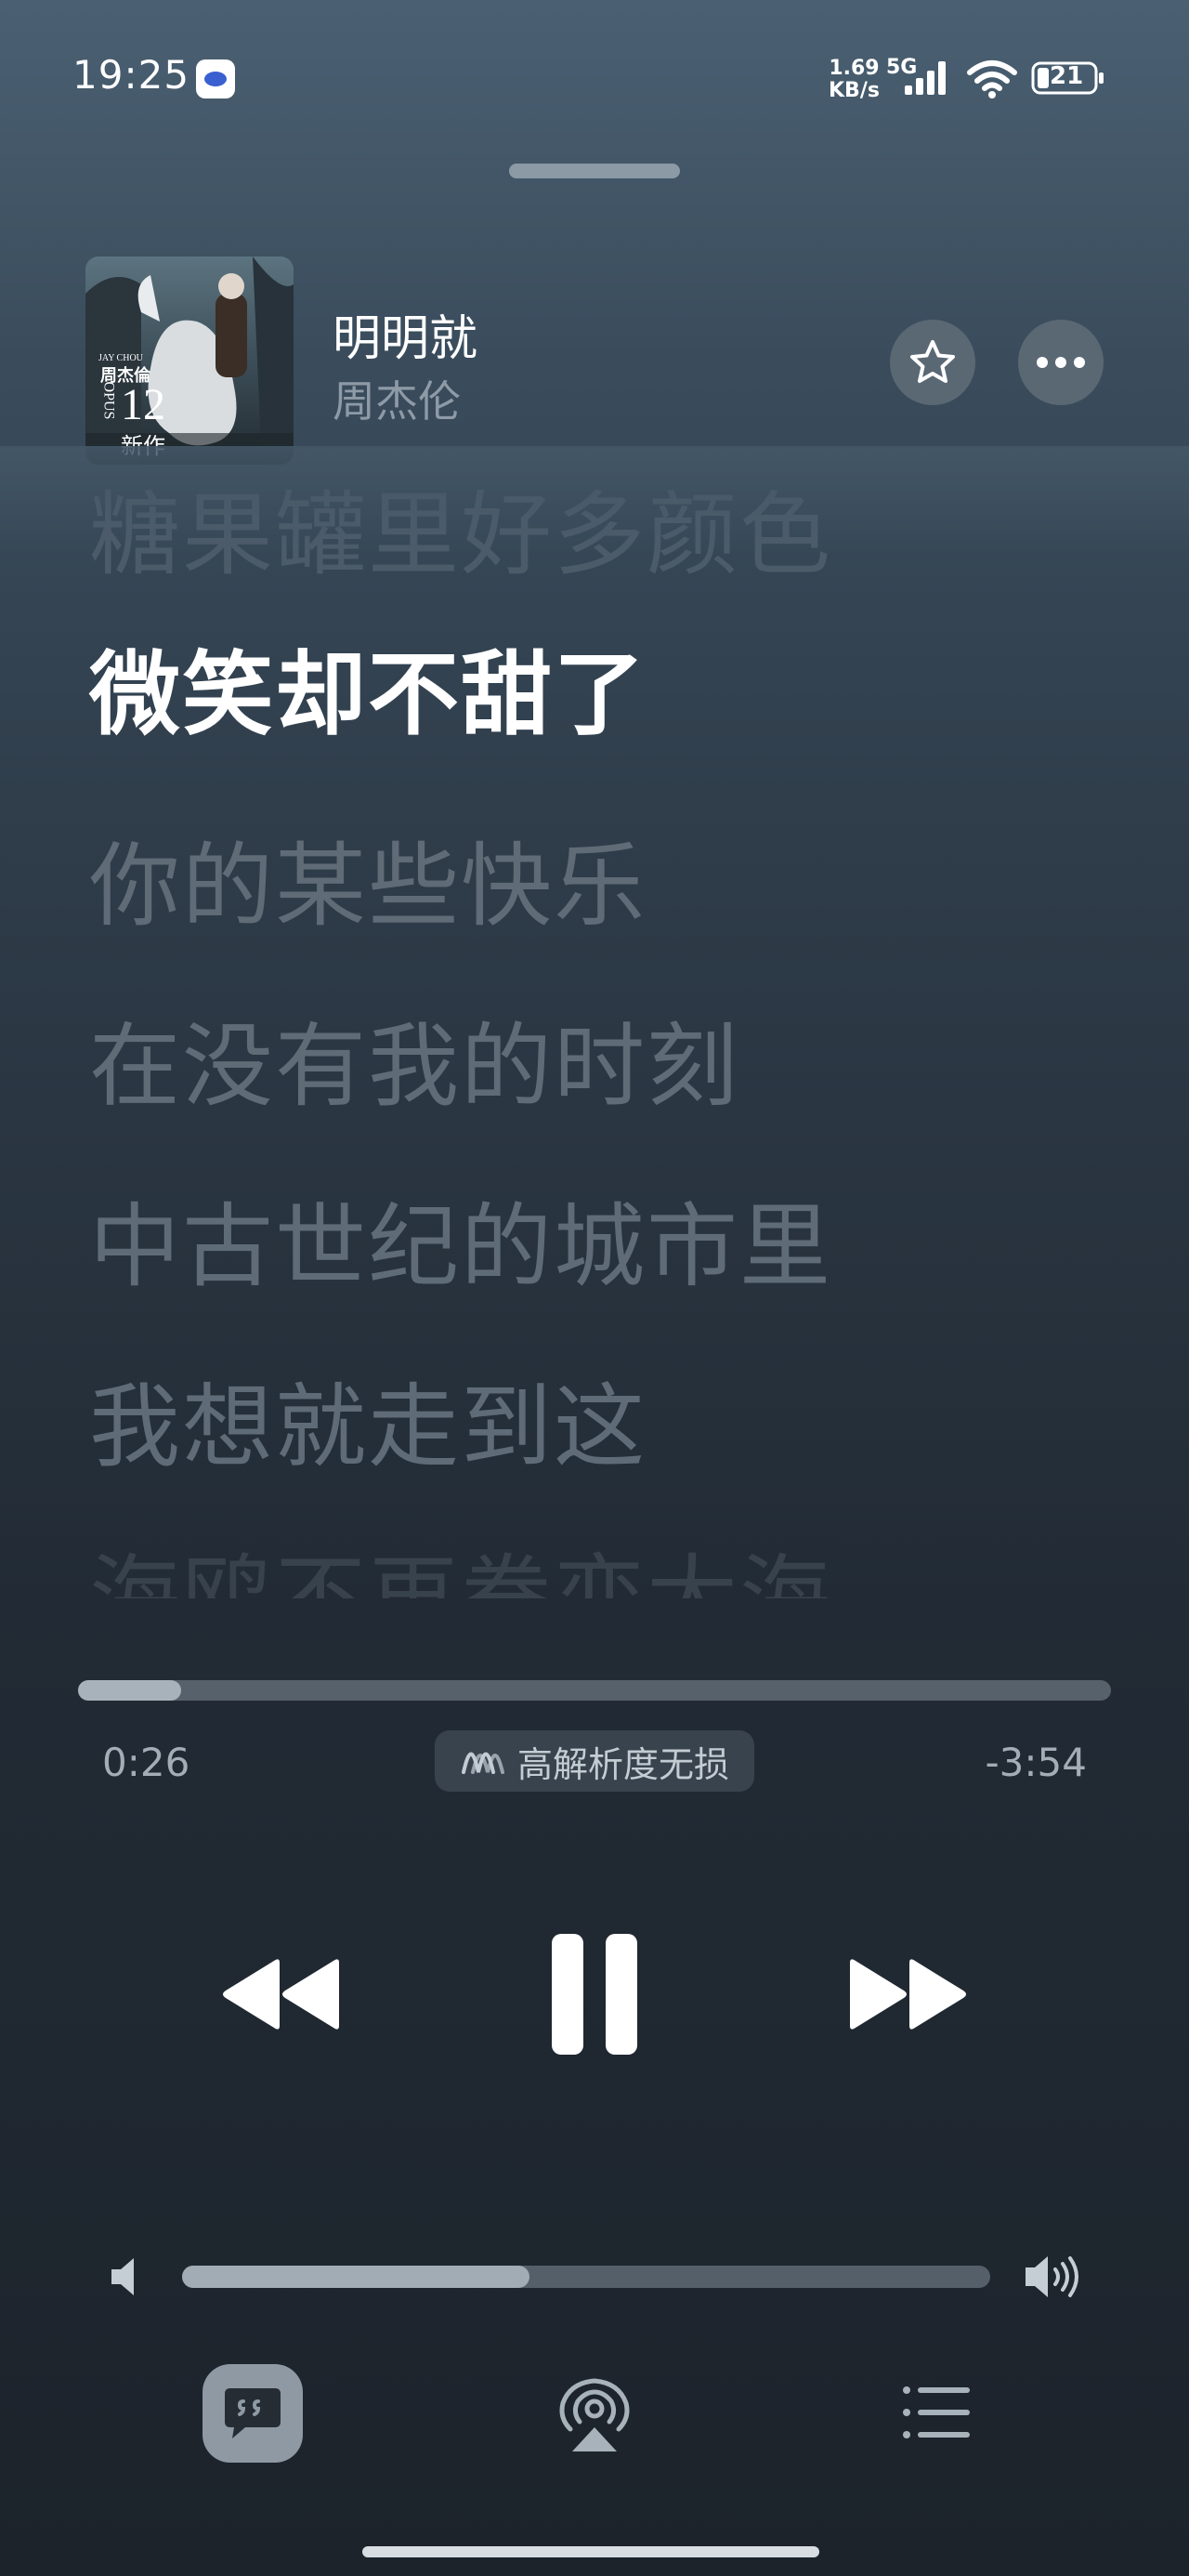 This screenshot has height=2576, width=1189. What do you see at coordinates (1054, 2277) in the screenshot?
I see `volume-high-icon` at bounding box center [1054, 2277].